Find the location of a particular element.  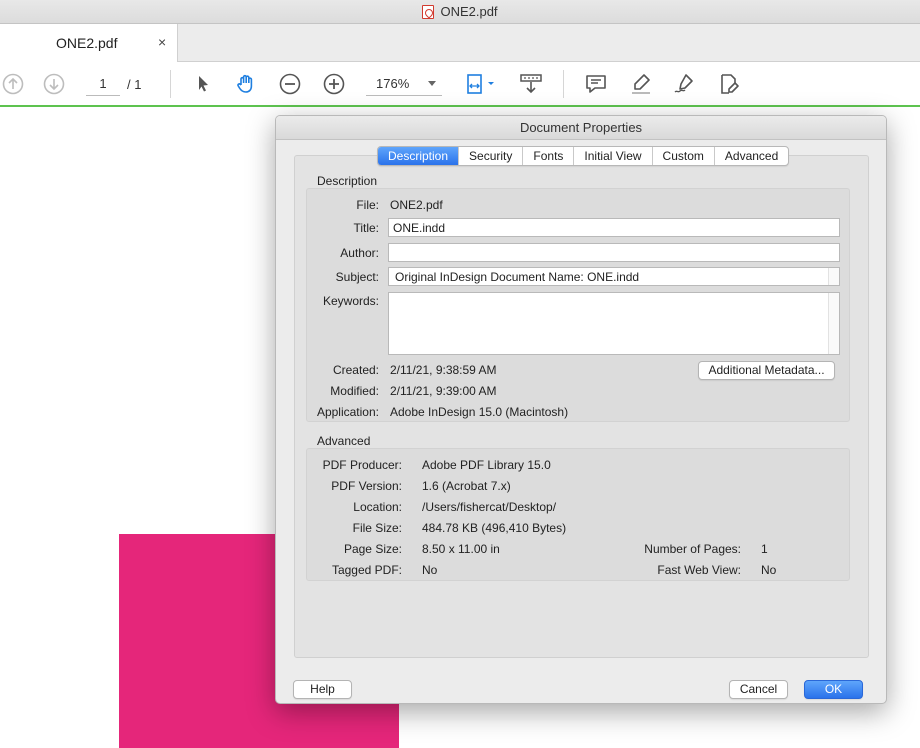

tagged-pdf-value: No is located at coordinates (430, 570).